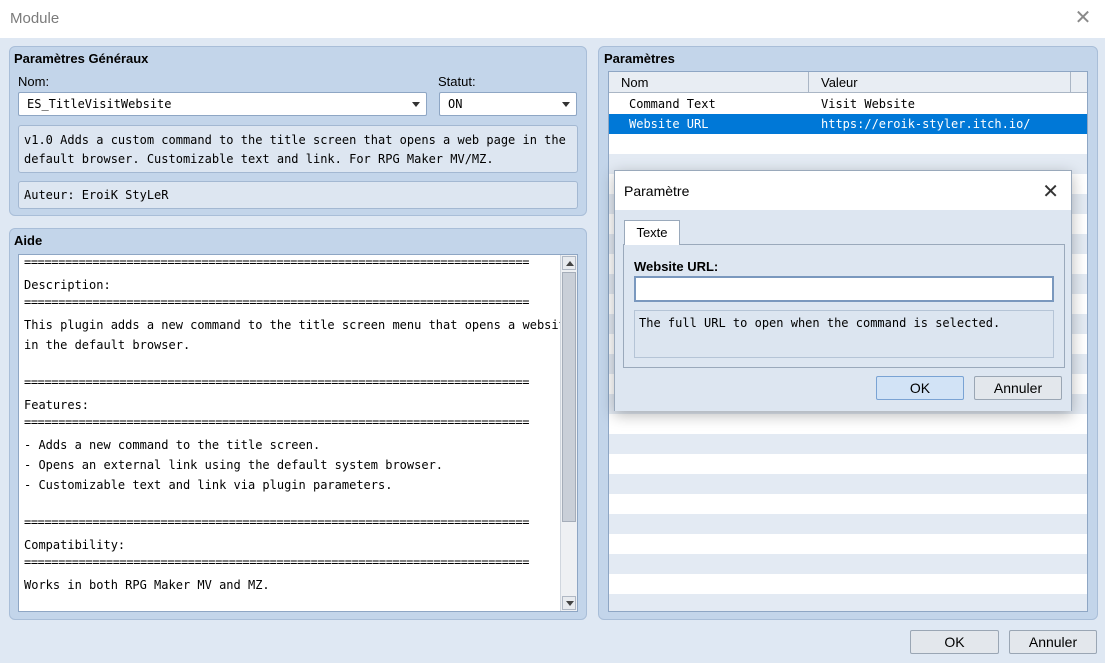  Describe the element at coordinates (652, 232) in the screenshot. I see `tab-texte: Texte` at that location.